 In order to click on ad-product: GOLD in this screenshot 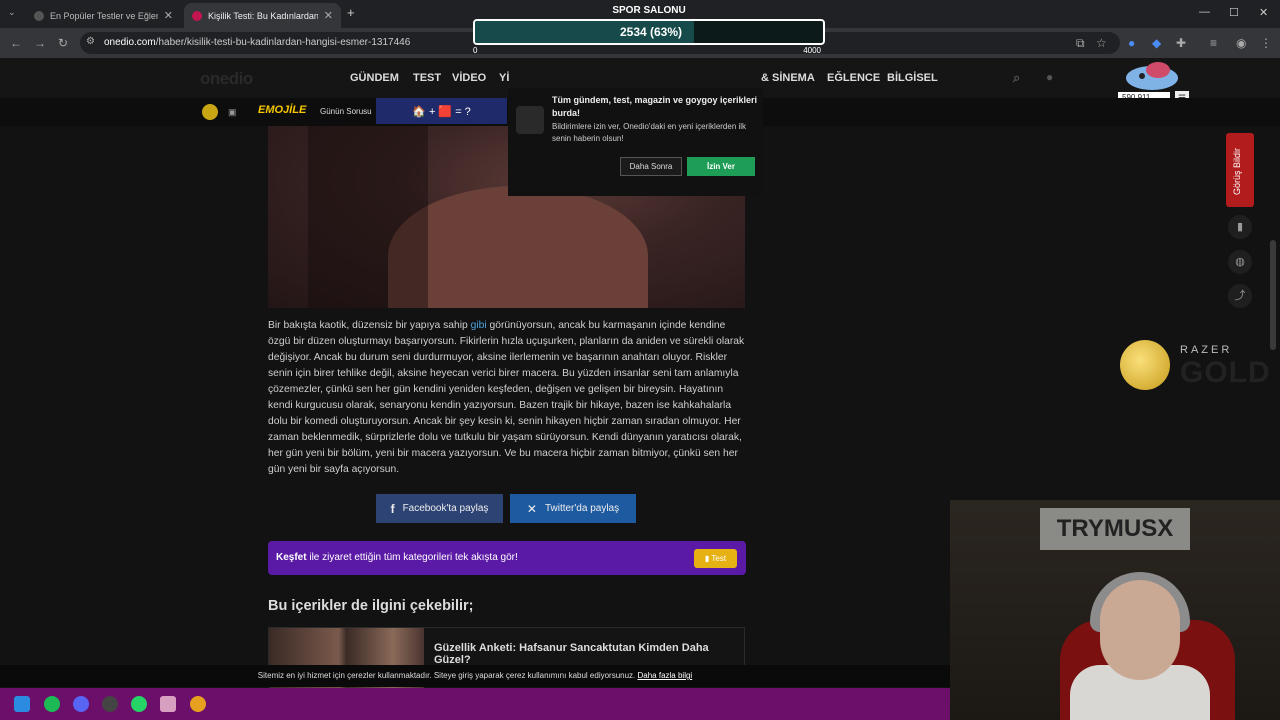, I will do `click(1225, 372)`.